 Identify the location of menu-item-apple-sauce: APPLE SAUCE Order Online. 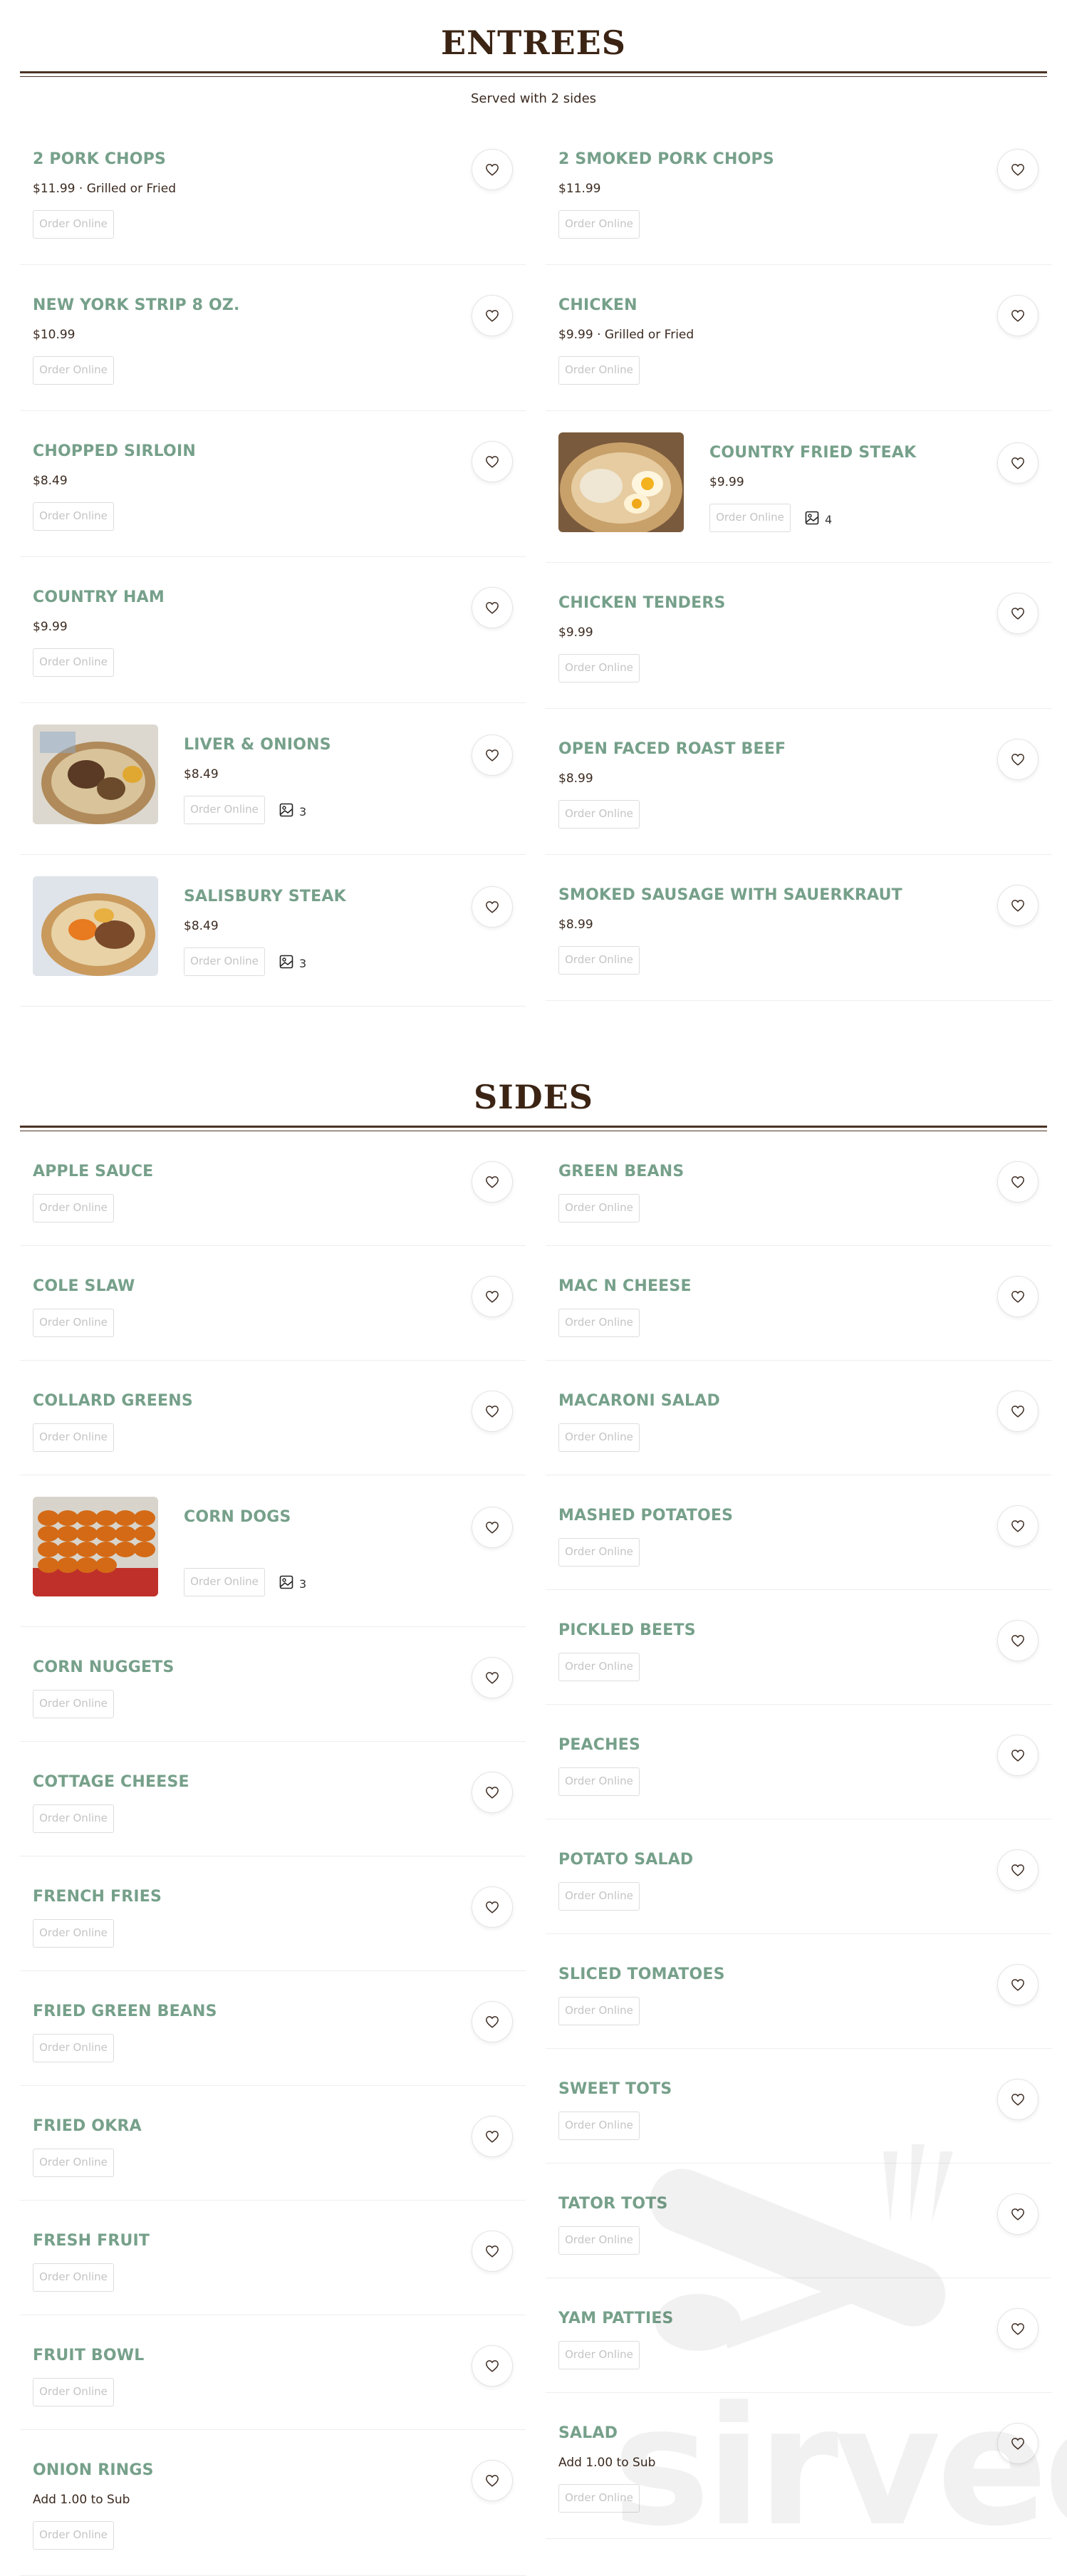
(273, 1188).